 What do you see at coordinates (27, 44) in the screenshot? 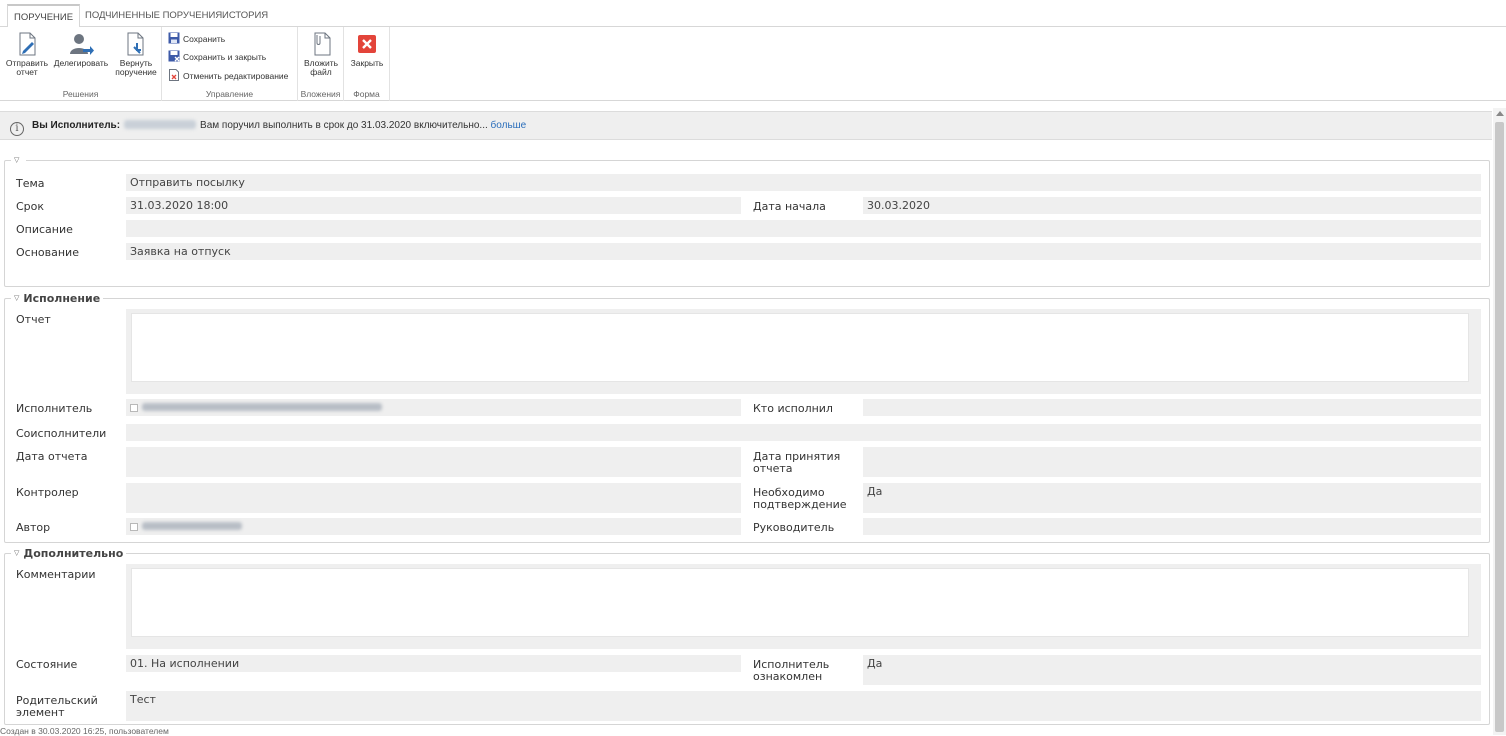
I see `send-report-icon` at bounding box center [27, 44].